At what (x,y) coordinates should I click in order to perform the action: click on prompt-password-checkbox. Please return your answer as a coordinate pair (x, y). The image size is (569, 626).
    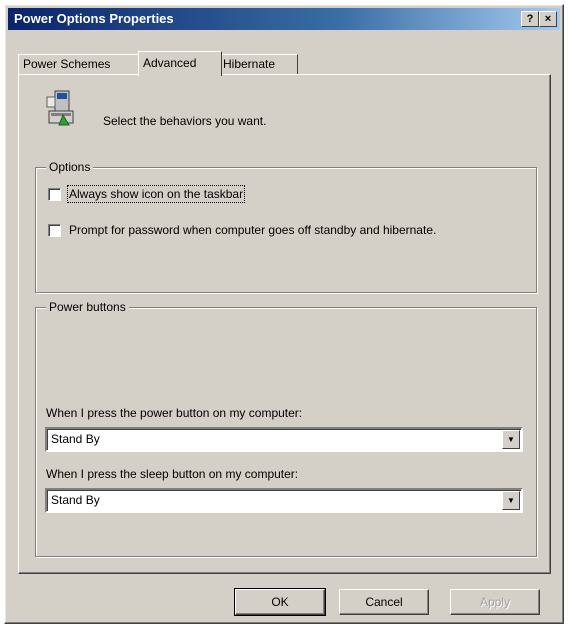
    Looking at the image, I should click on (54, 230).